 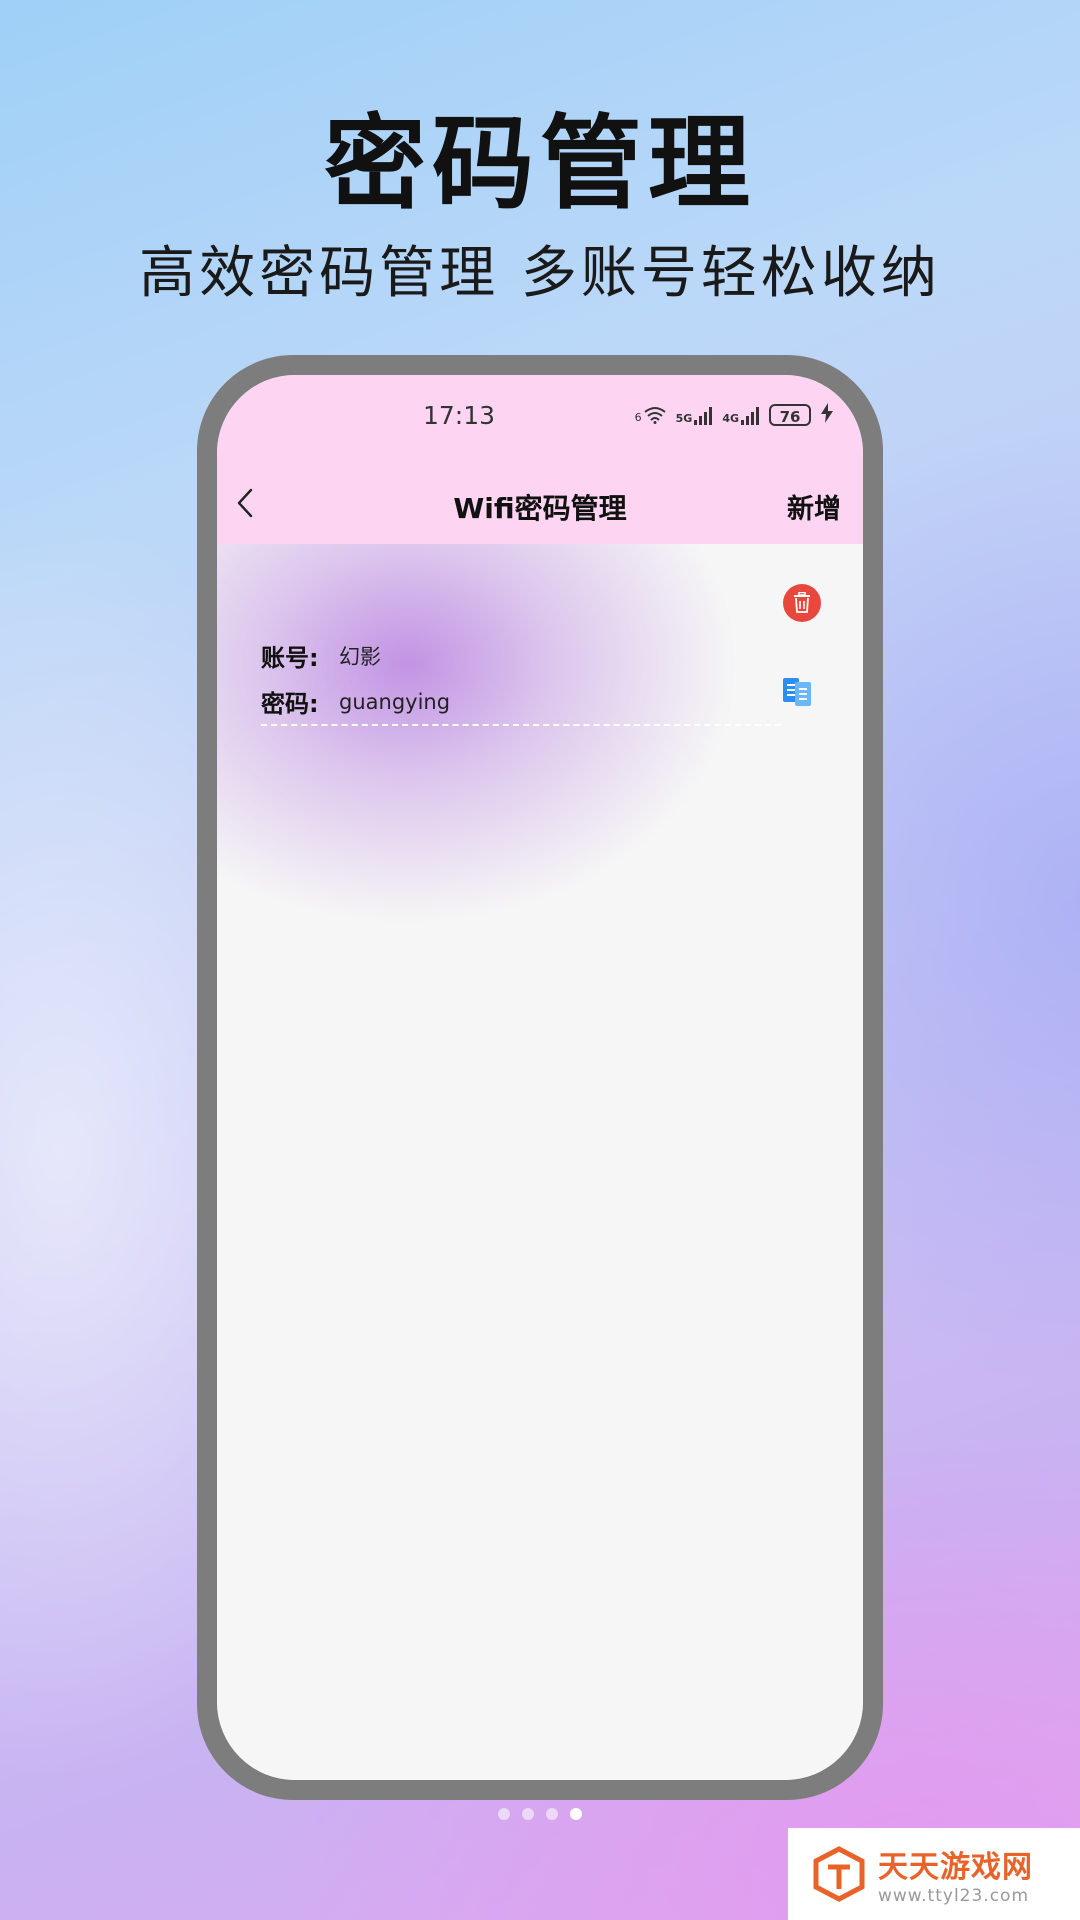 What do you see at coordinates (954, 1896) in the screenshot?
I see `watermark-url: www.ttyl23.com` at bounding box center [954, 1896].